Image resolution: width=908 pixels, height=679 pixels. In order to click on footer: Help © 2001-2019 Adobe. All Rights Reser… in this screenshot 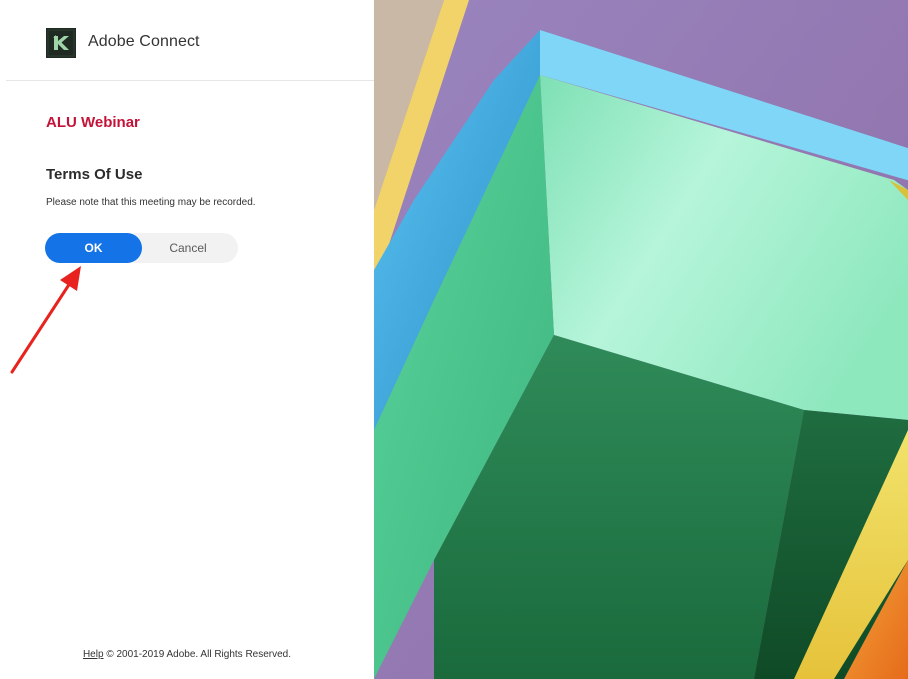, I will do `click(187, 654)`.